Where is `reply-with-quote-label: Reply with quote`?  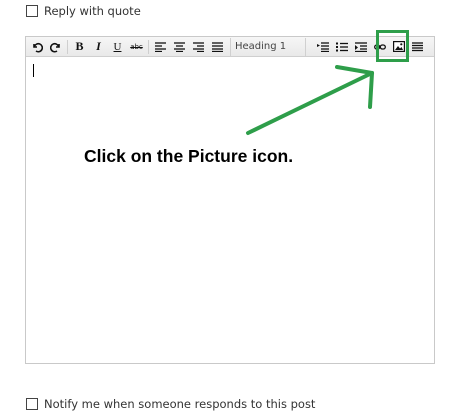
reply-with-quote-label: Reply with quote is located at coordinates (92, 11).